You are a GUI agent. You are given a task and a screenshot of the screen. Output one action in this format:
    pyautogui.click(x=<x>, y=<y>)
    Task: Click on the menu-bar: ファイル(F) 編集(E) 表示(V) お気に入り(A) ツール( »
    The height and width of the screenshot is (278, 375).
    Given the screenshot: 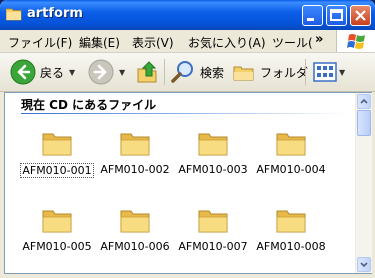 What is the action you would take?
    pyautogui.click(x=187, y=41)
    